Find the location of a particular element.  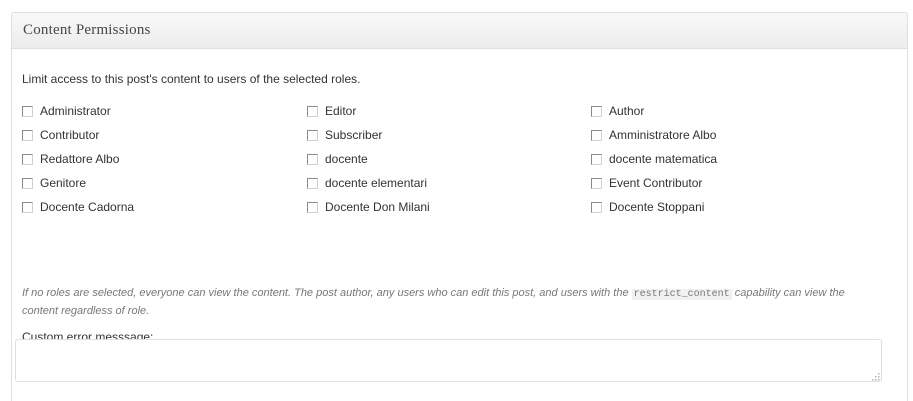

role-label: Administrator is located at coordinates (75, 111).